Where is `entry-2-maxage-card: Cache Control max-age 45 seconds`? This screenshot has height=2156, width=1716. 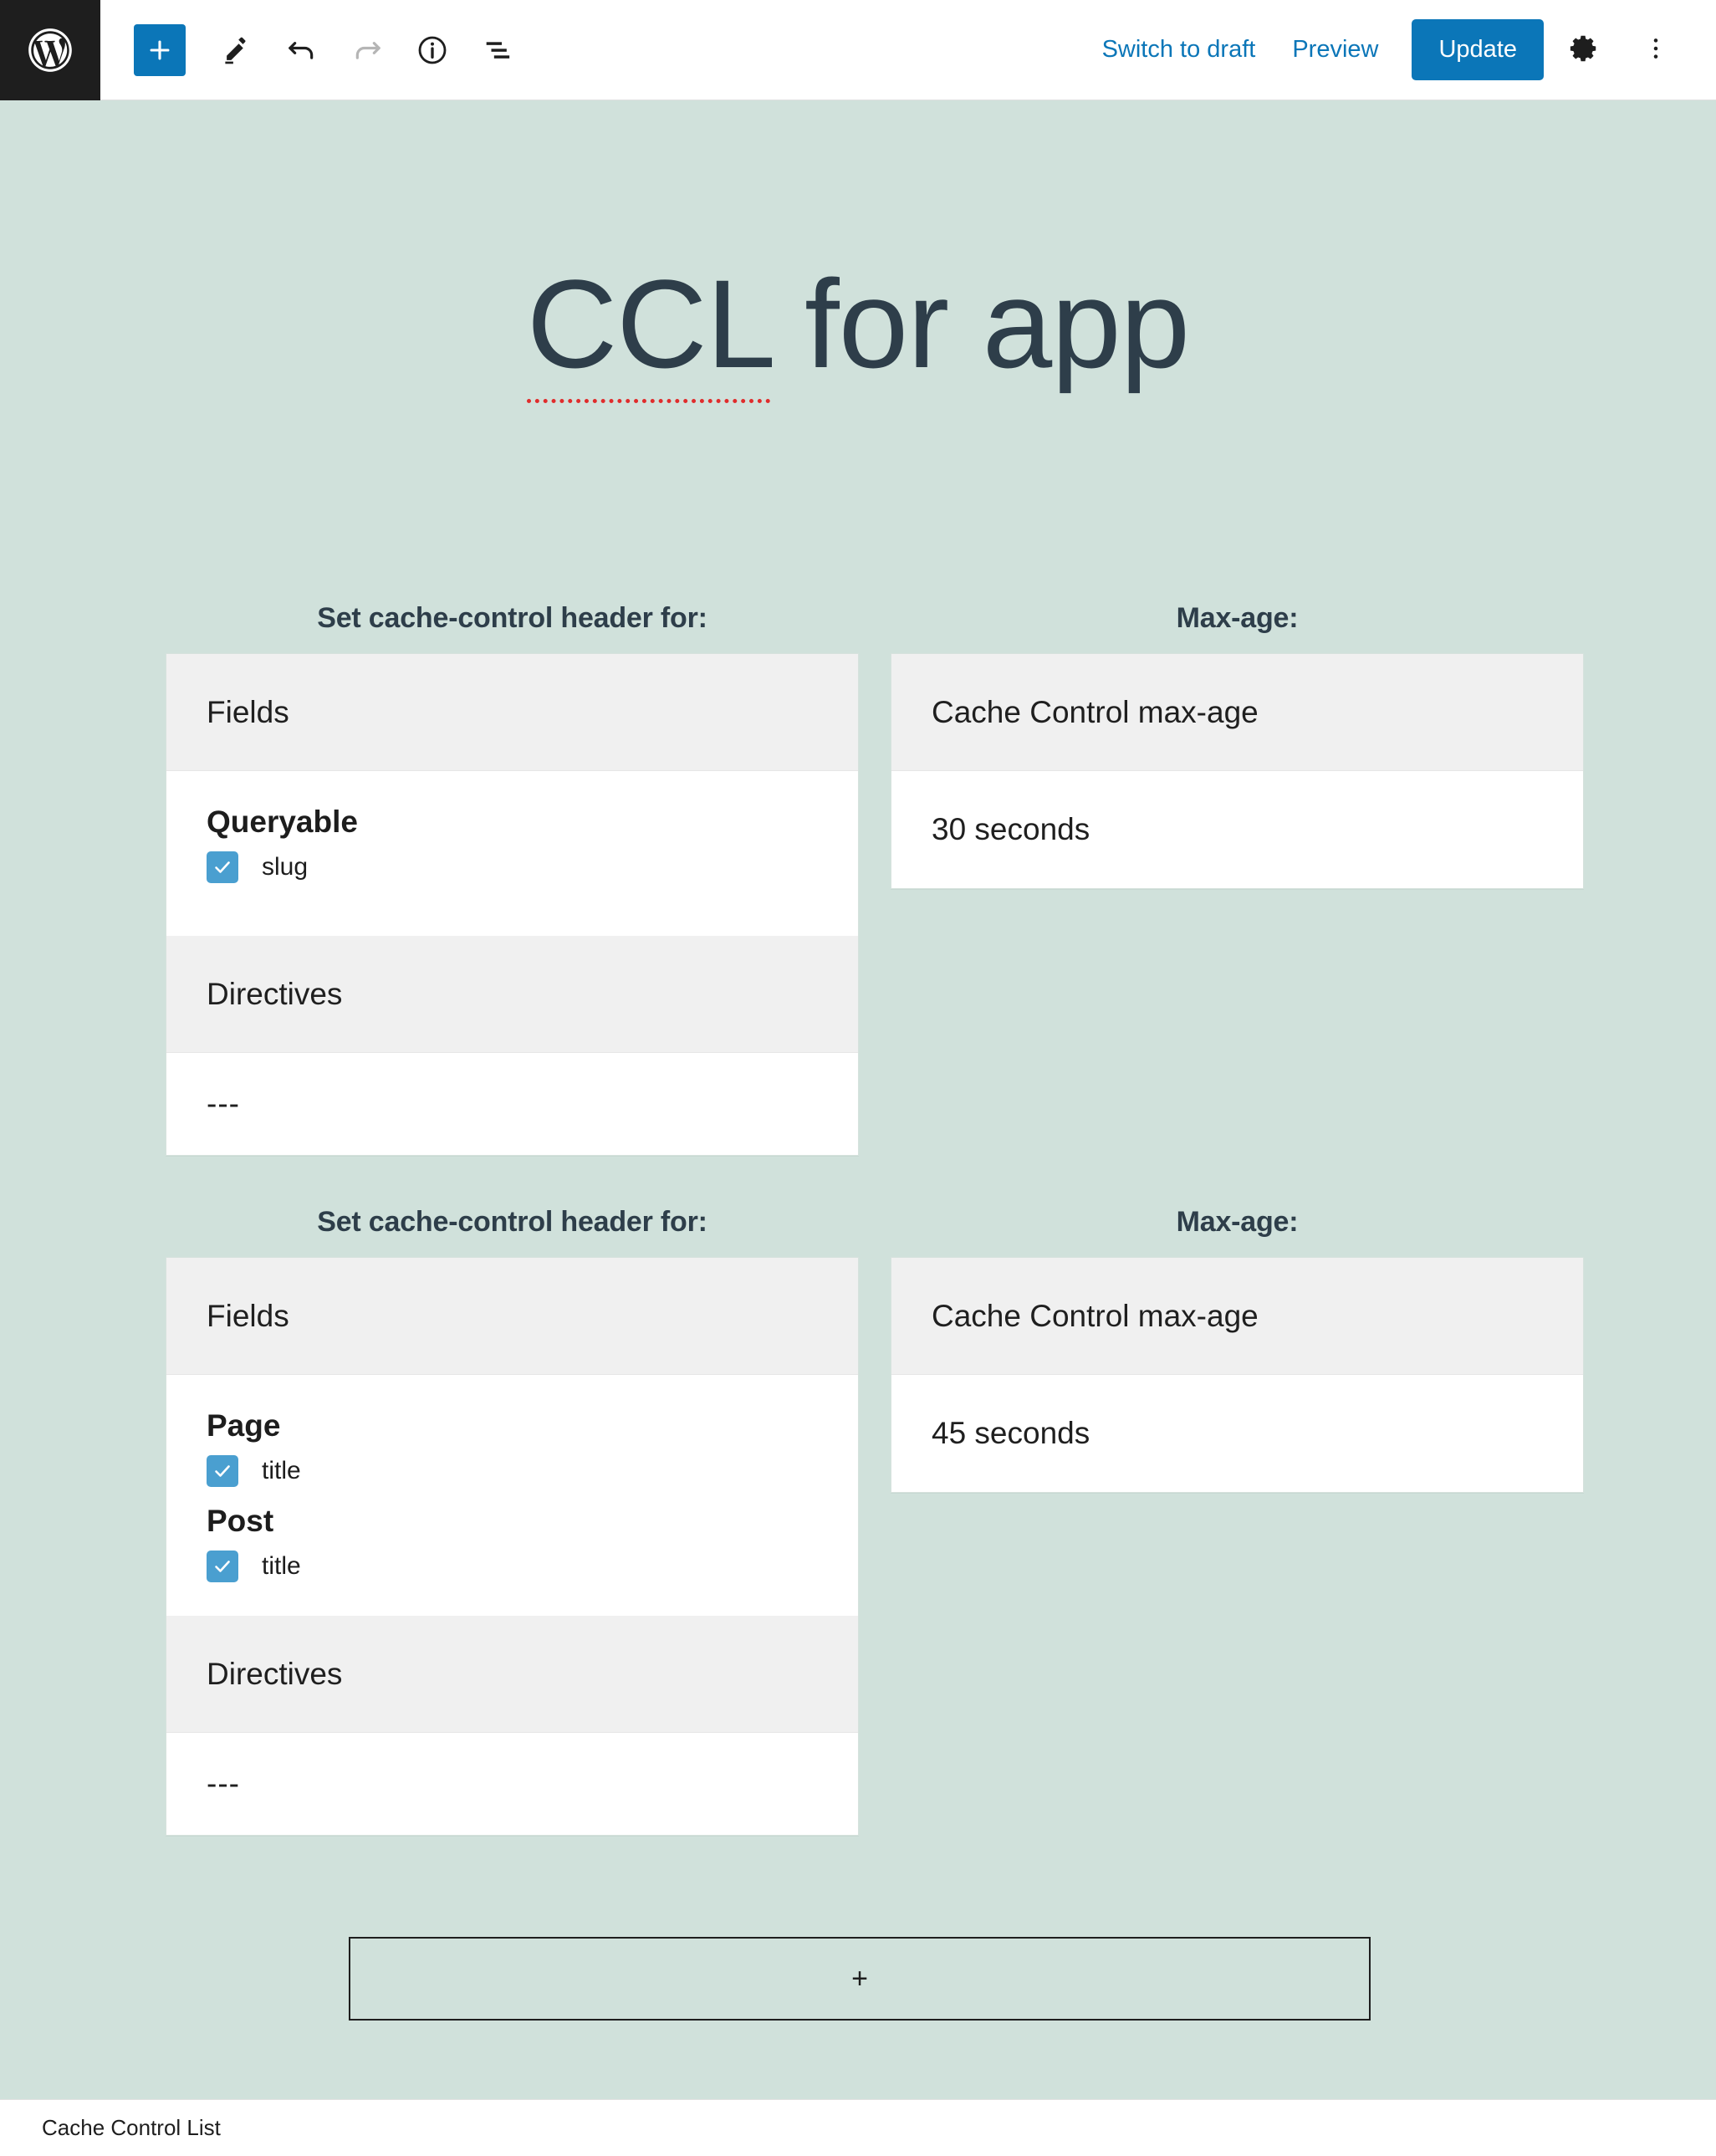
entry-2-maxage-card: Cache Control max-age 45 seconds is located at coordinates (1237, 1375).